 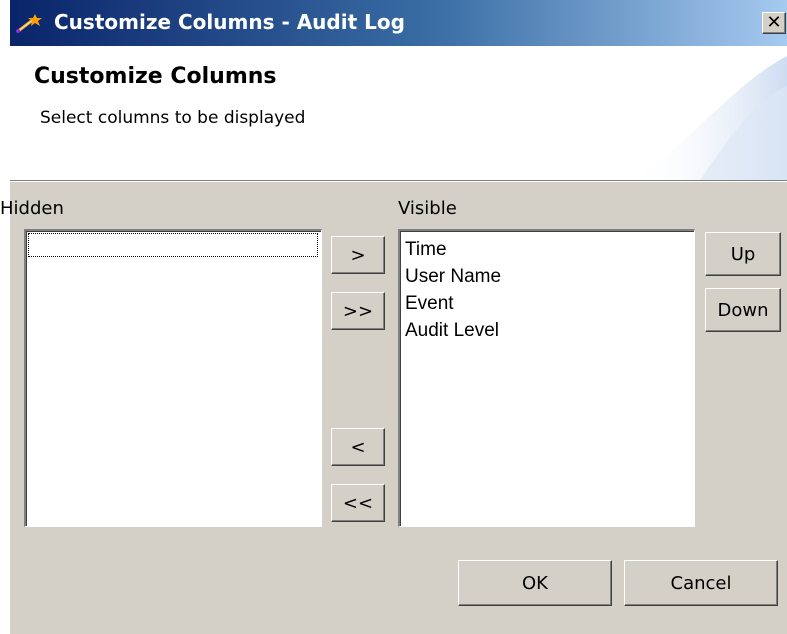 What do you see at coordinates (358, 311) in the screenshot?
I see `add-all-button: >>` at bounding box center [358, 311].